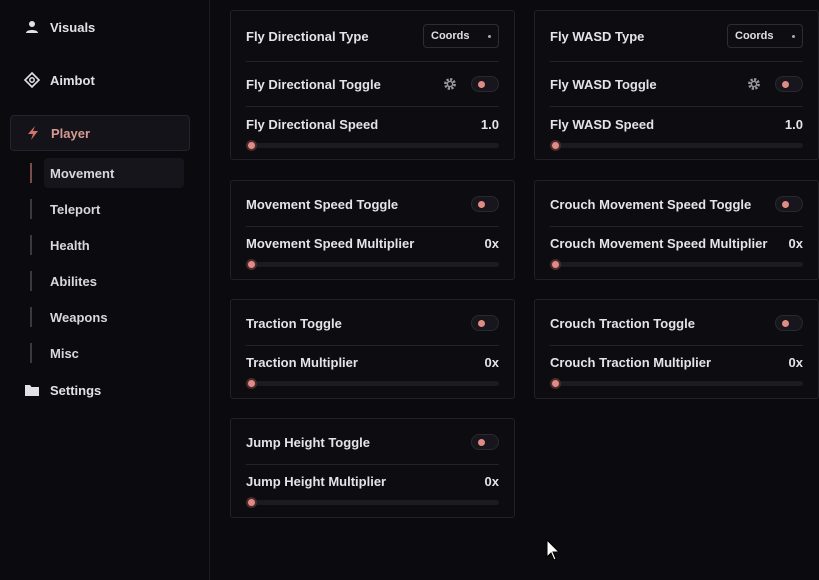  I want to click on traction-multiplier-value: 0x, so click(491, 362).